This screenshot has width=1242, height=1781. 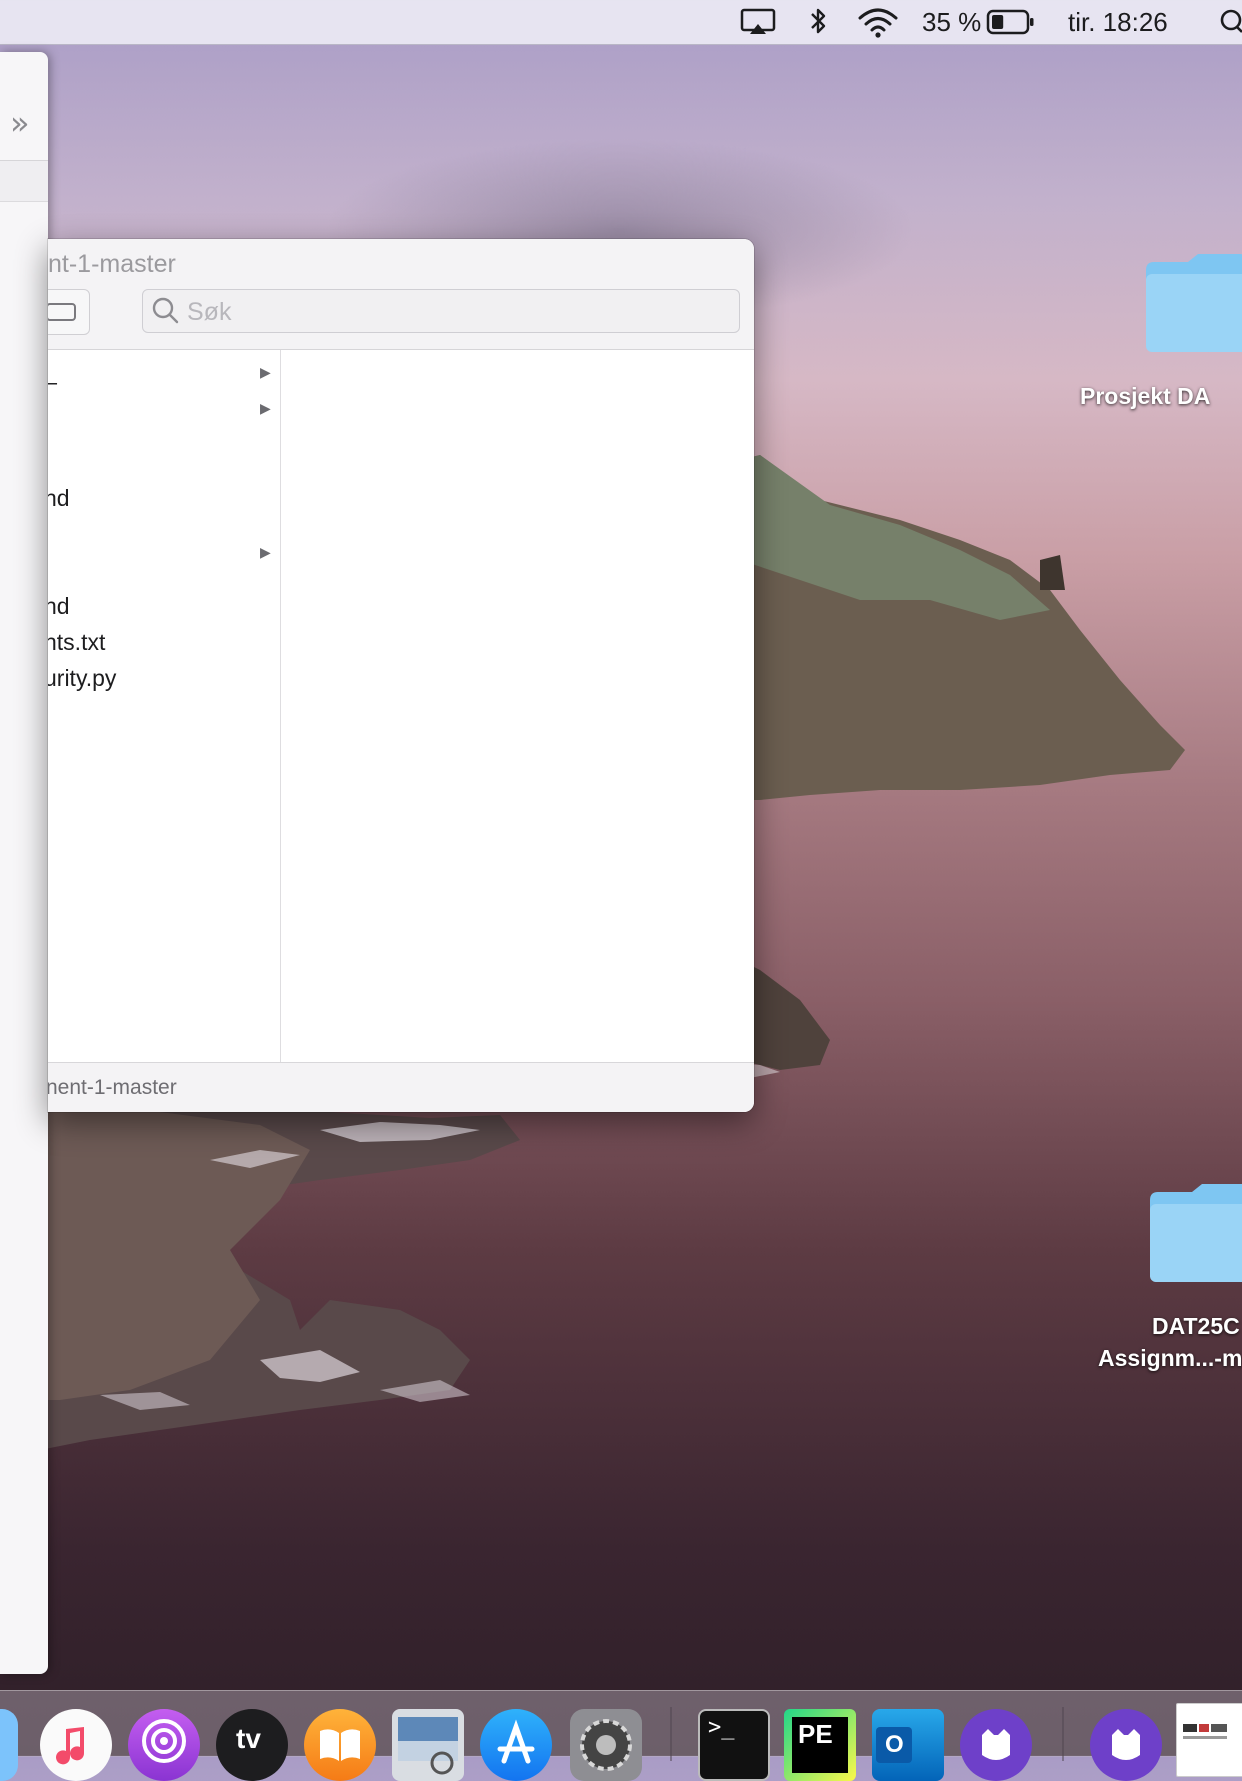 What do you see at coordinates (164, 1745) in the screenshot?
I see `podcasts-icon` at bounding box center [164, 1745].